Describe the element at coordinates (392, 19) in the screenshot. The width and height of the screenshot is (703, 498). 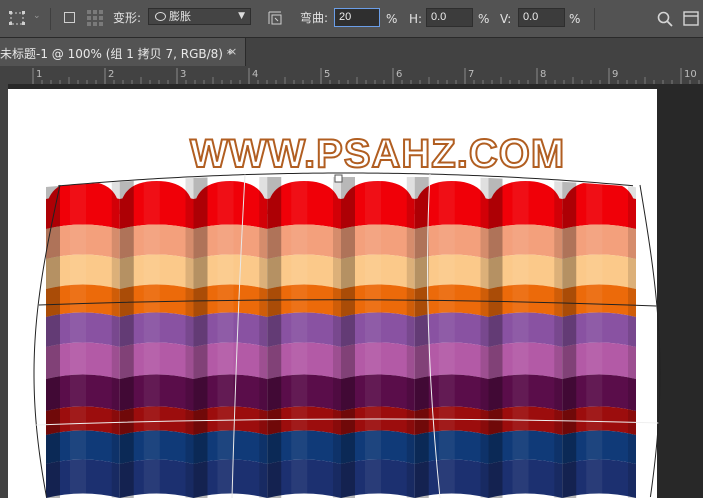
I see `bend-unit: %` at that location.